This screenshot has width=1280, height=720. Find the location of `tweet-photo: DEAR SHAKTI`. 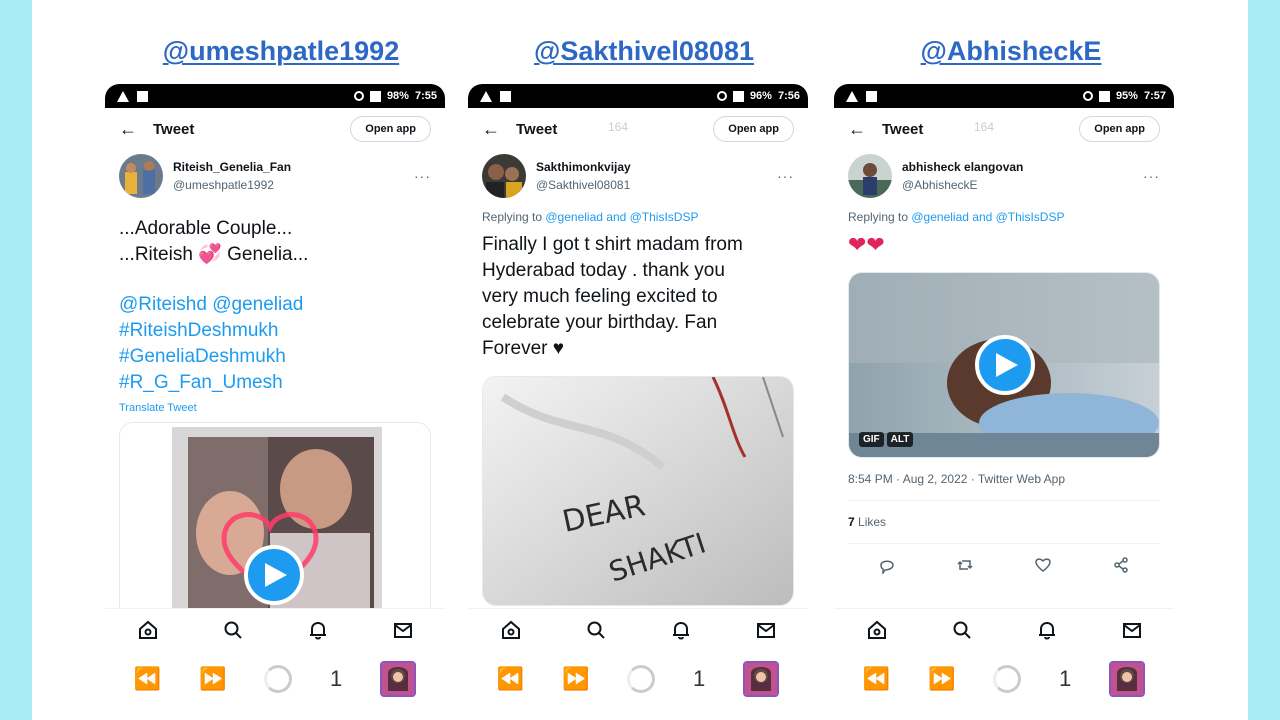

tweet-photo: DEAR SHAKTI is located at coordinates (638, 491).